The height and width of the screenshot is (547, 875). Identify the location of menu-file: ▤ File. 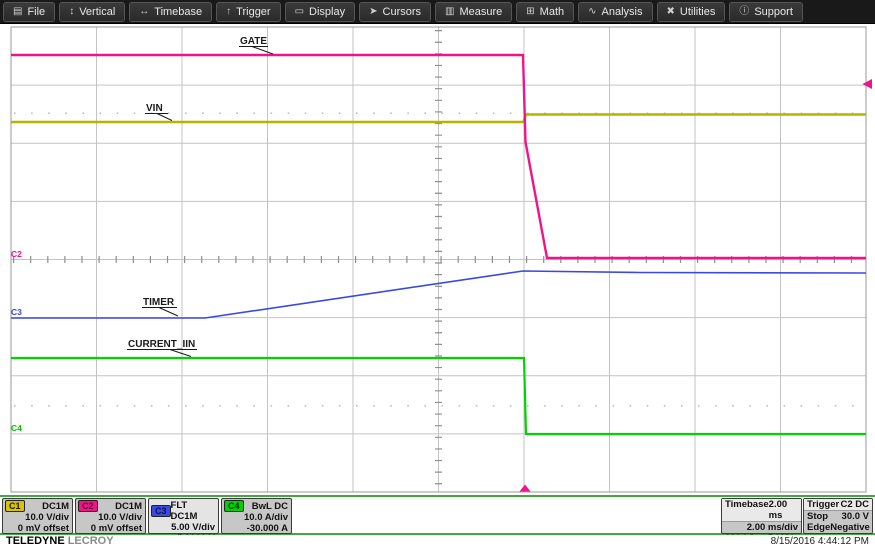
(29, 11).